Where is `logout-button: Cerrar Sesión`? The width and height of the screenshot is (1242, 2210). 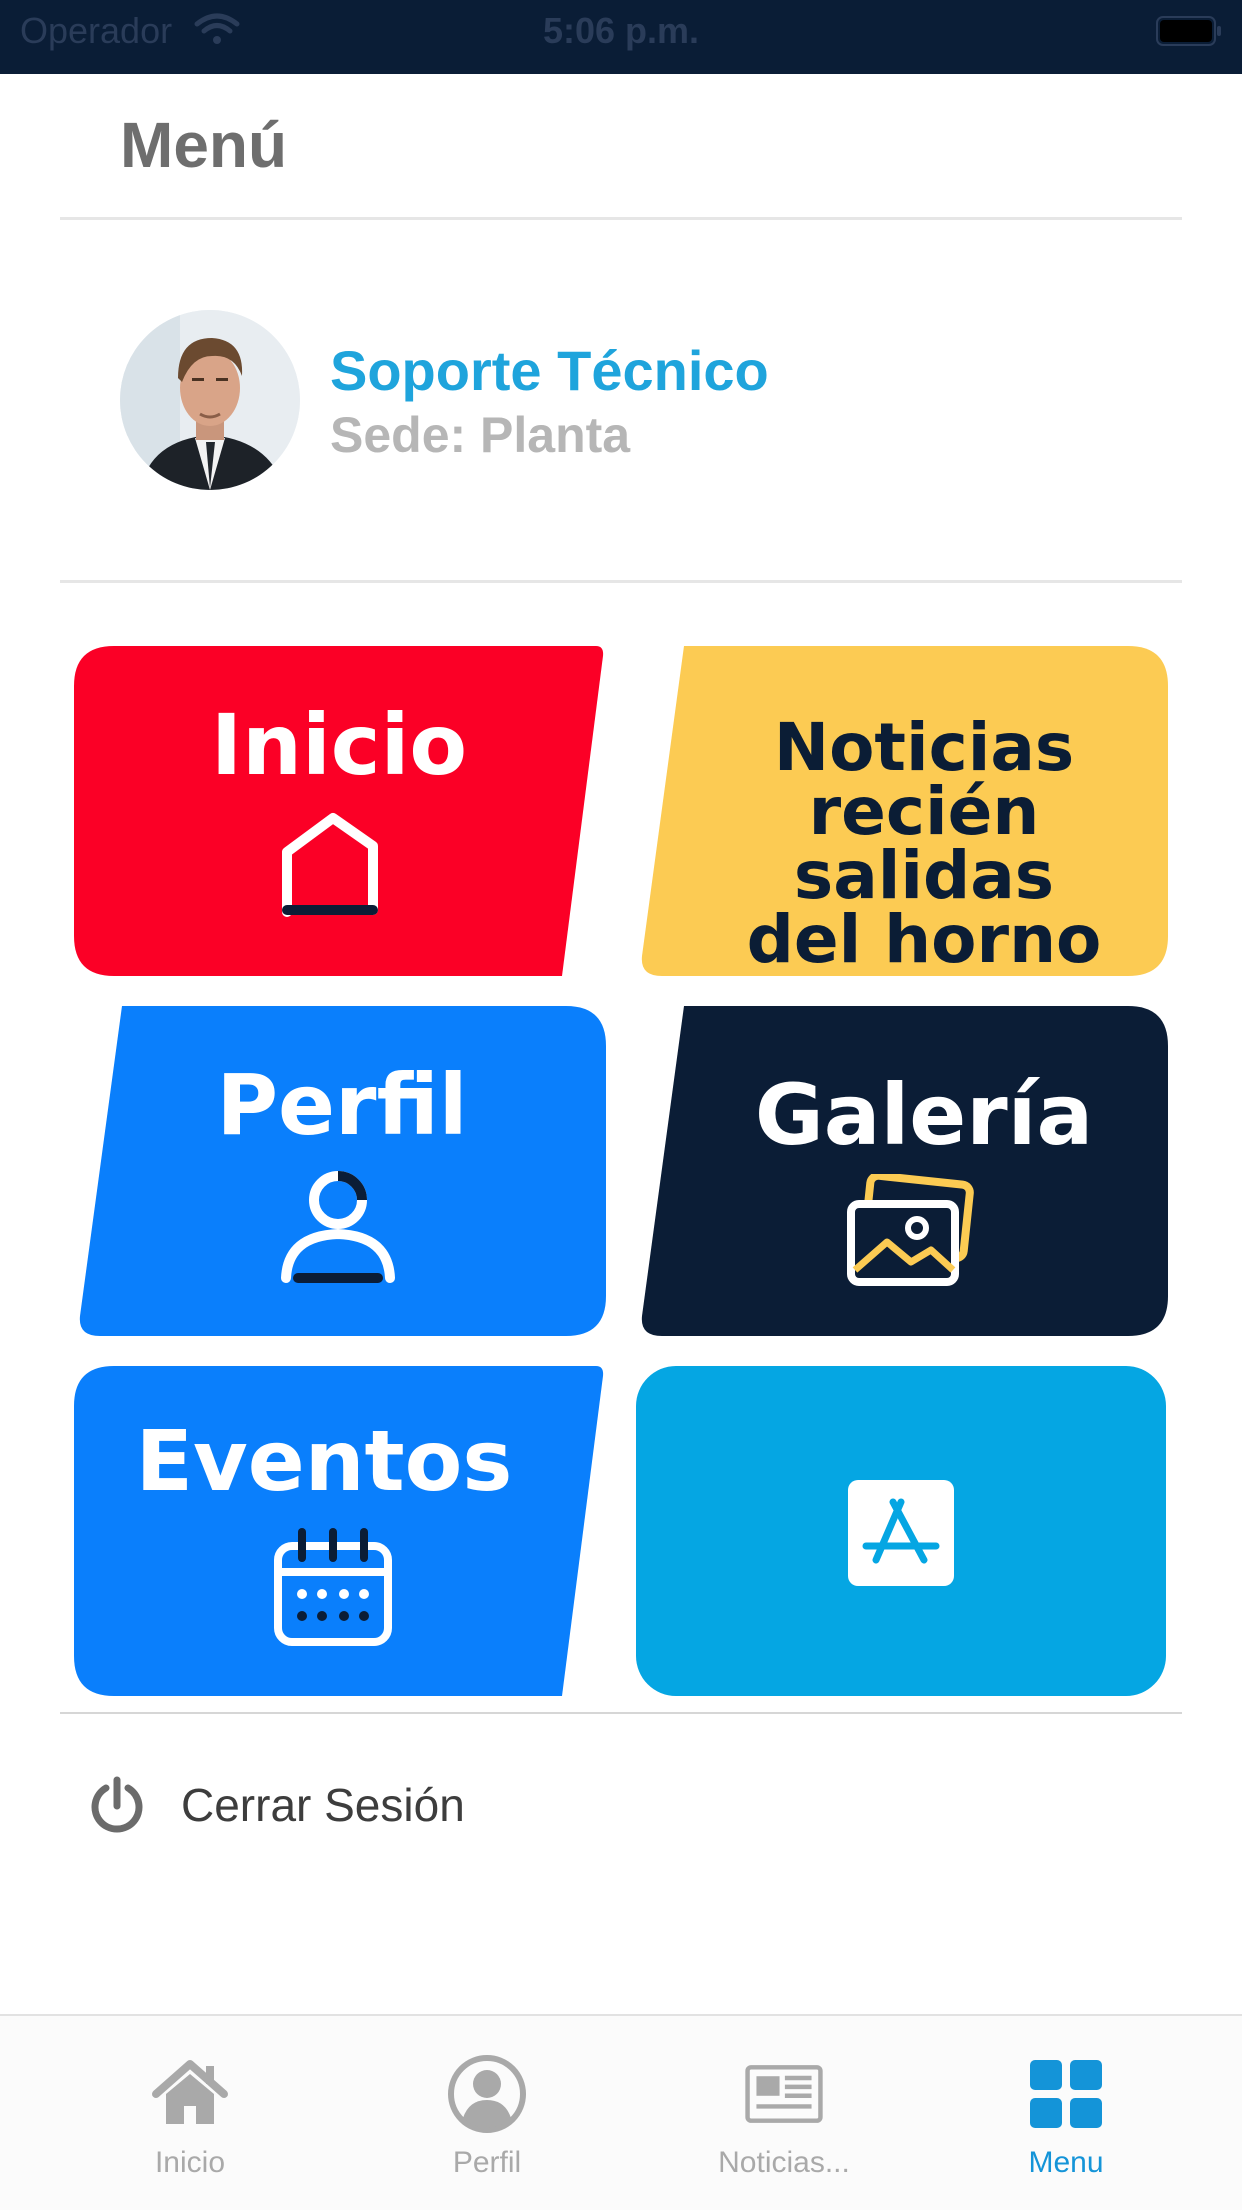
logout-button: Cerrar Sesión is located at coordinates (338, 1805).